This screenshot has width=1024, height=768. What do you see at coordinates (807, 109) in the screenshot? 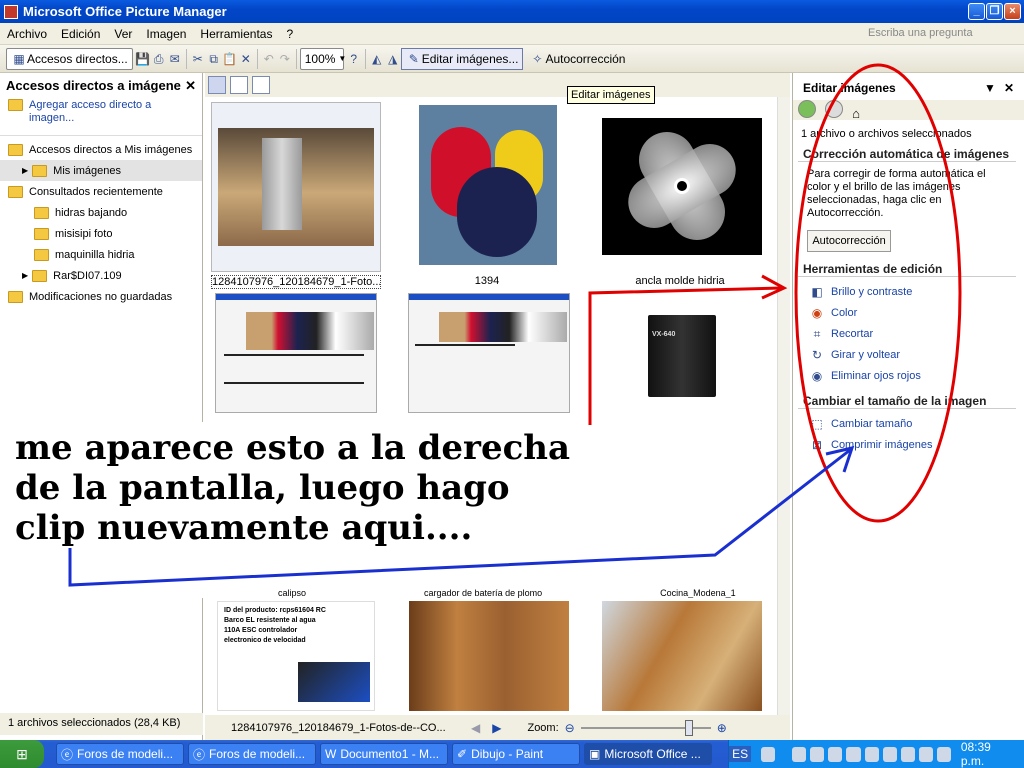
I see `back-icon` at bounding box center [807, 109].